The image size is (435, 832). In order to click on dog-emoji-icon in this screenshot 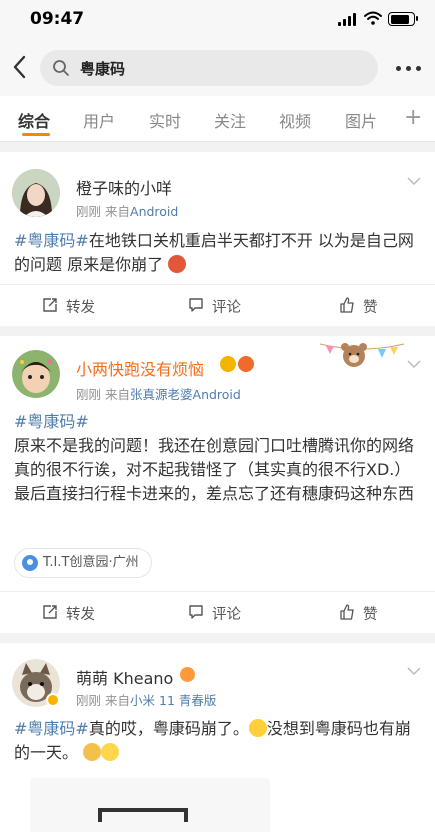, I will do `click(92, 752)`.